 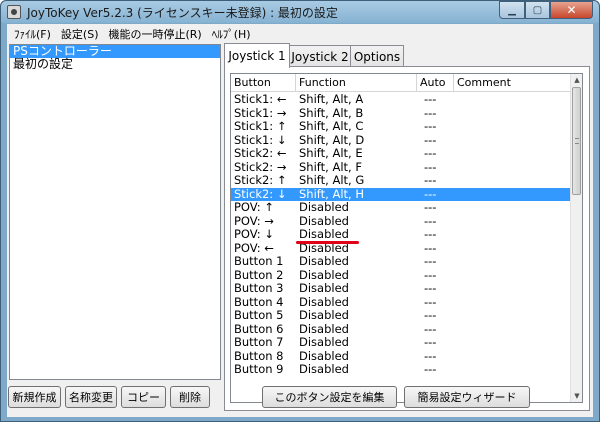 I want to click on scroll-down-icon: ▼, so click(x=576, y=396).